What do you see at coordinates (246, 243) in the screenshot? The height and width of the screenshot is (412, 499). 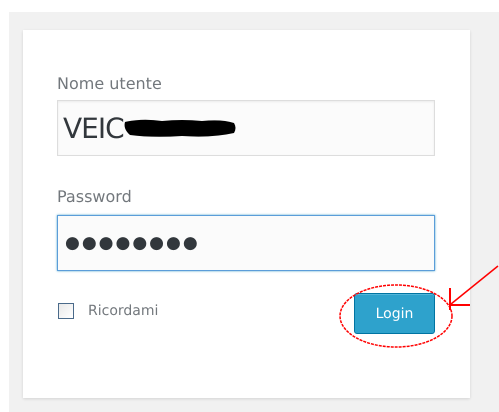 I see `input-field: ●●●●●●●●` at bounding box center [246, 243].